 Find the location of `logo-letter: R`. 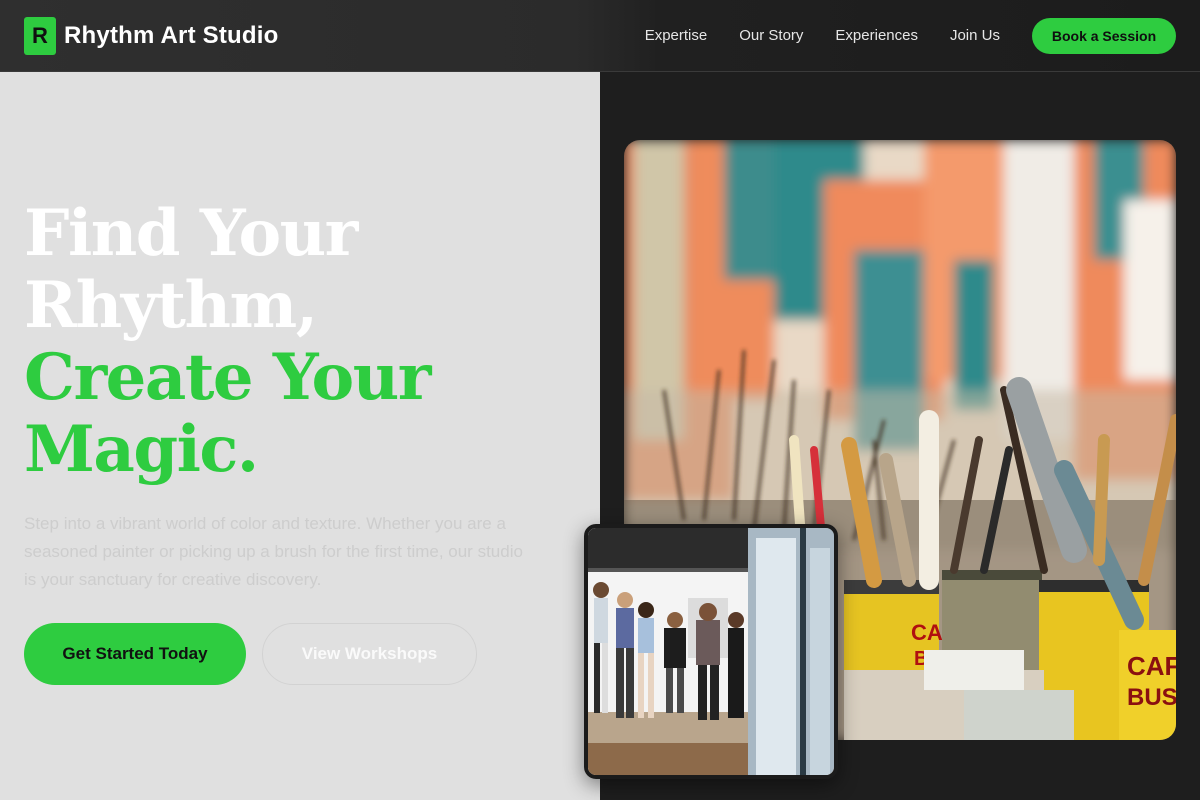

logo-letter: R is located at coordinates (40, 35).